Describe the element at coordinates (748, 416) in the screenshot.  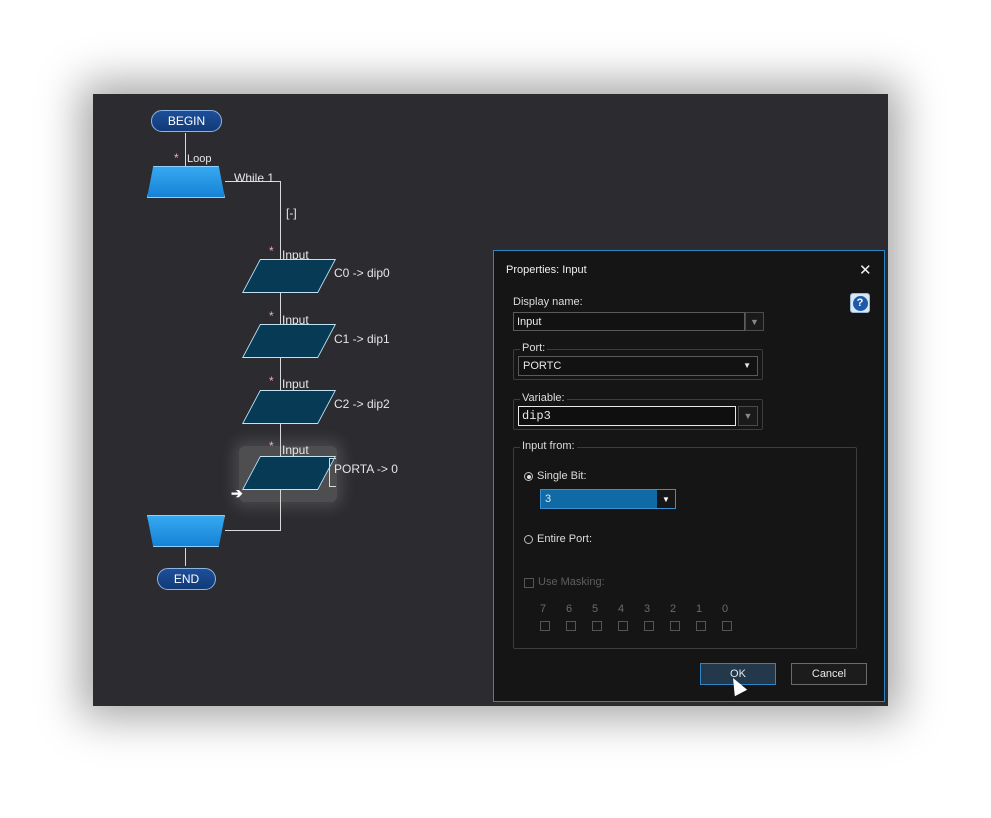
I see `variable-dropdown-button: ▼` at that location.